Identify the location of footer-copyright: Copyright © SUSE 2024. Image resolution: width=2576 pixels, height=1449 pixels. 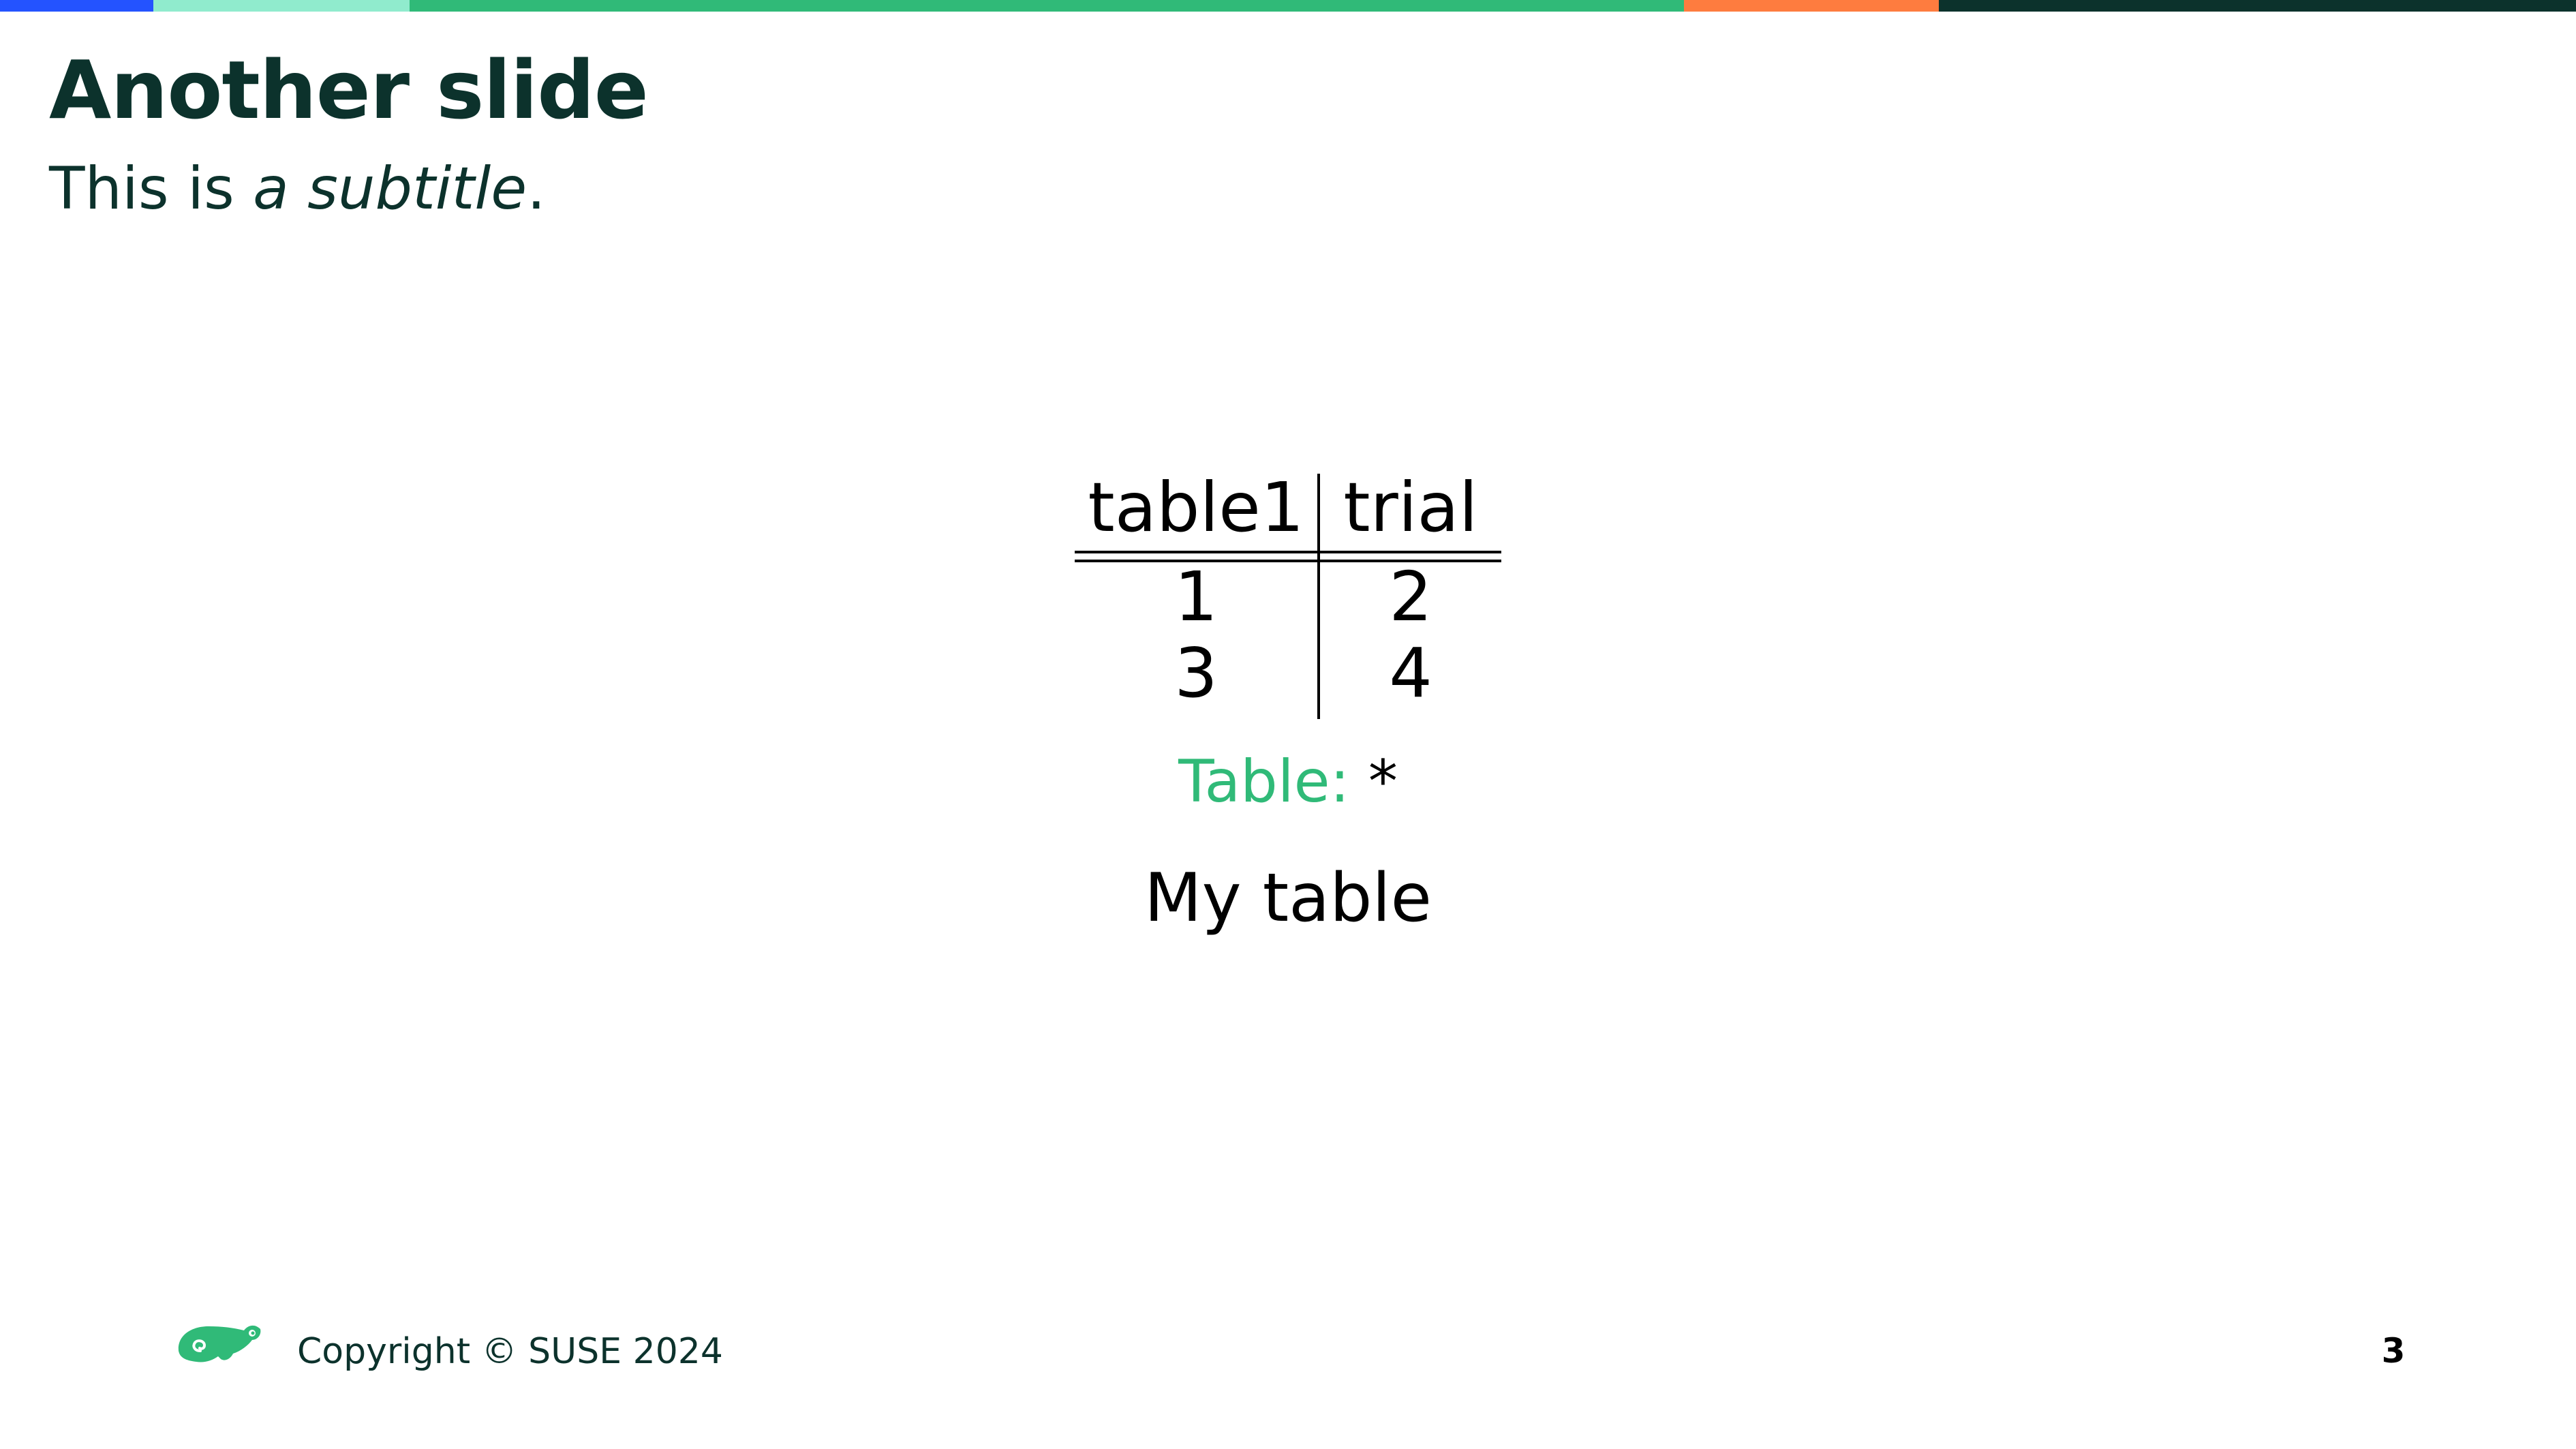
(510, 1352).